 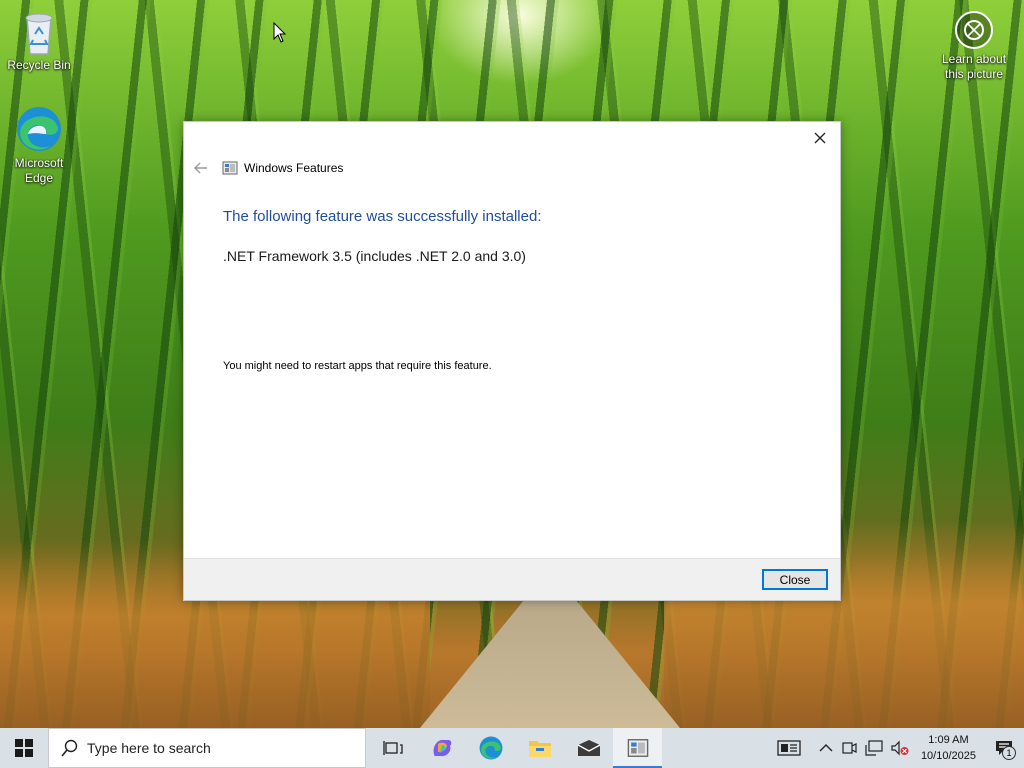 I want to click on network-icon, so click(x=874, y=748).